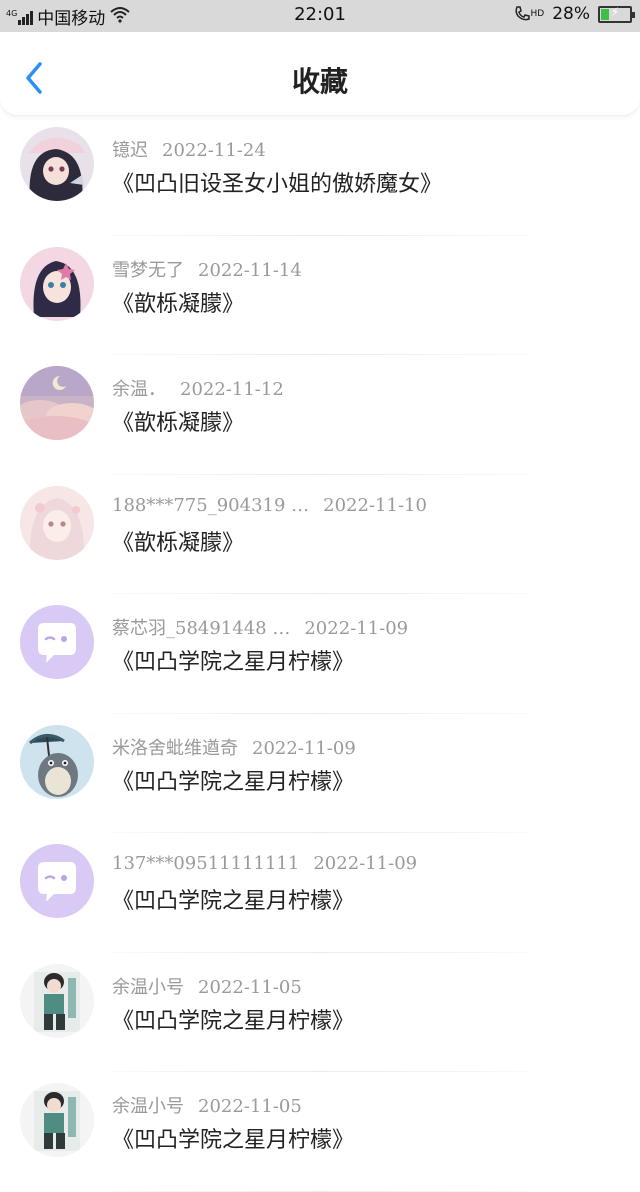 This screenshot has height=1192, width=640. I want to click on item-date: 2022-11-12, so click(232, 389).